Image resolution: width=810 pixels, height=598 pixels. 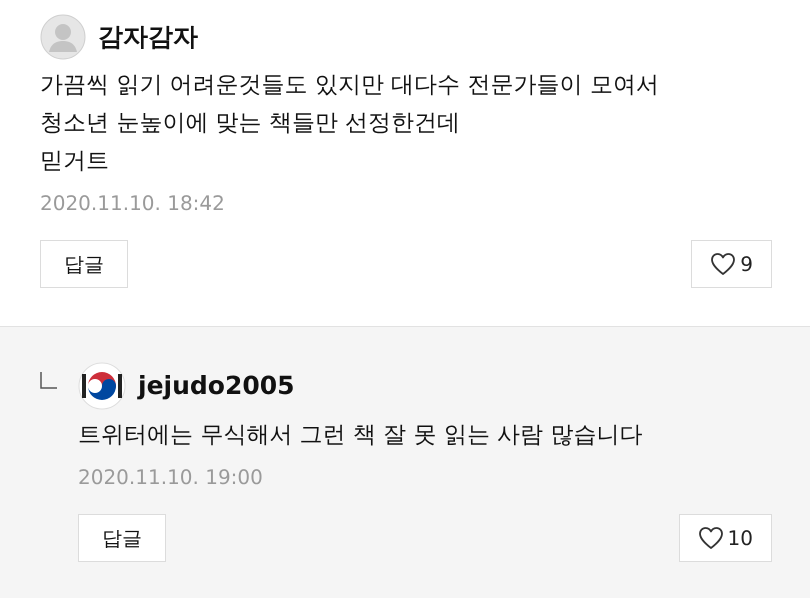 What do you see at coordinates (350, 85) in the screenshot?
I see `comment-text: 가끔씩 읽기 어려운것들도 있지만 대다수 전문가들이 모여서` at bounding box center [350, 85].